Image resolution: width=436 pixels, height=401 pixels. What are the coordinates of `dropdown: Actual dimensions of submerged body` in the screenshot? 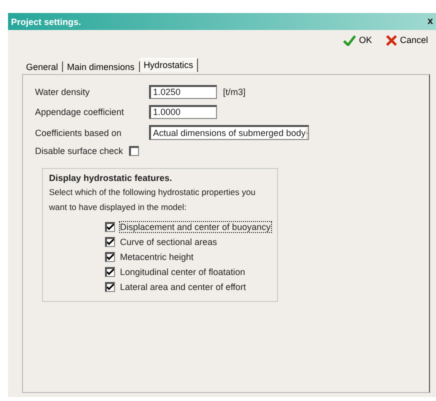 It's located at (229, 132).